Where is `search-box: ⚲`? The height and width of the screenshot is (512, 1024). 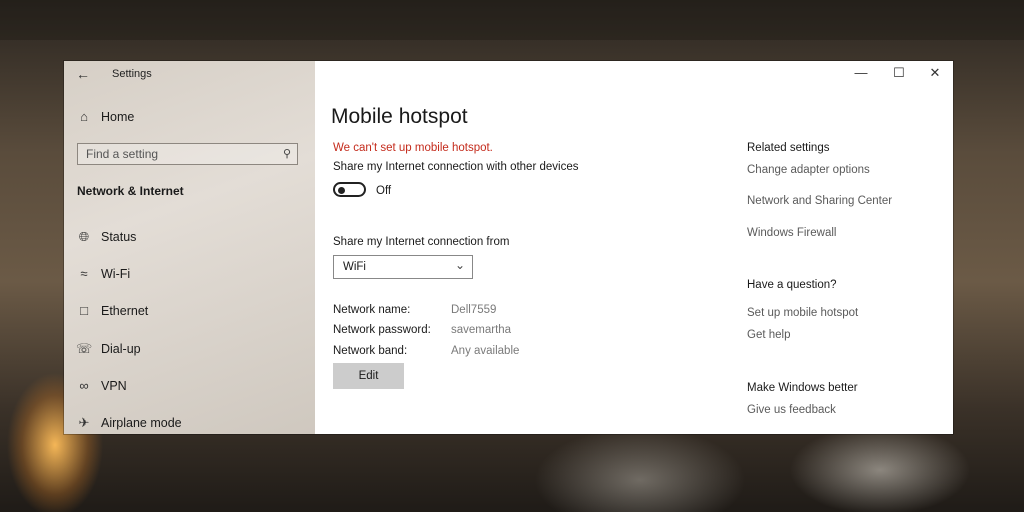 search-box: ⚲ is located at coordinates (187, 154).